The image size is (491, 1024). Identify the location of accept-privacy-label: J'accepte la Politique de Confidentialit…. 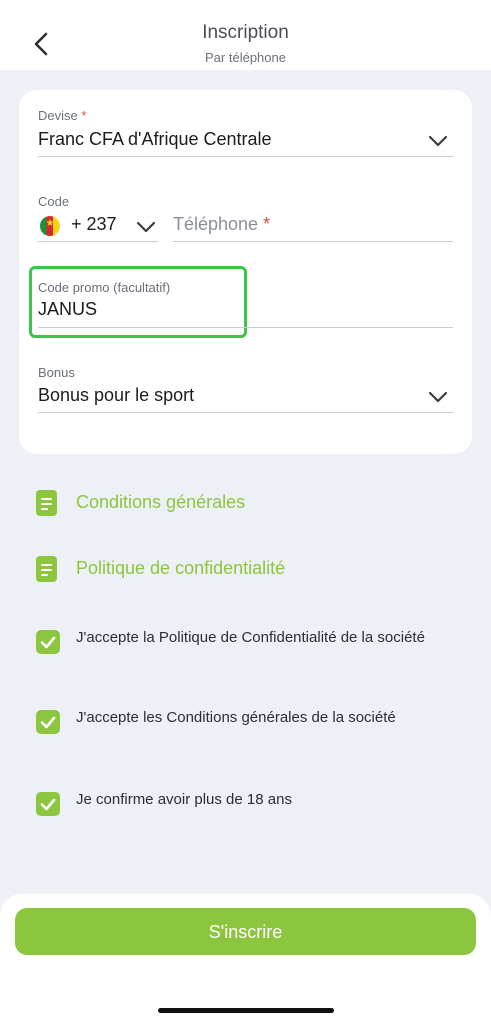
(250, 637).